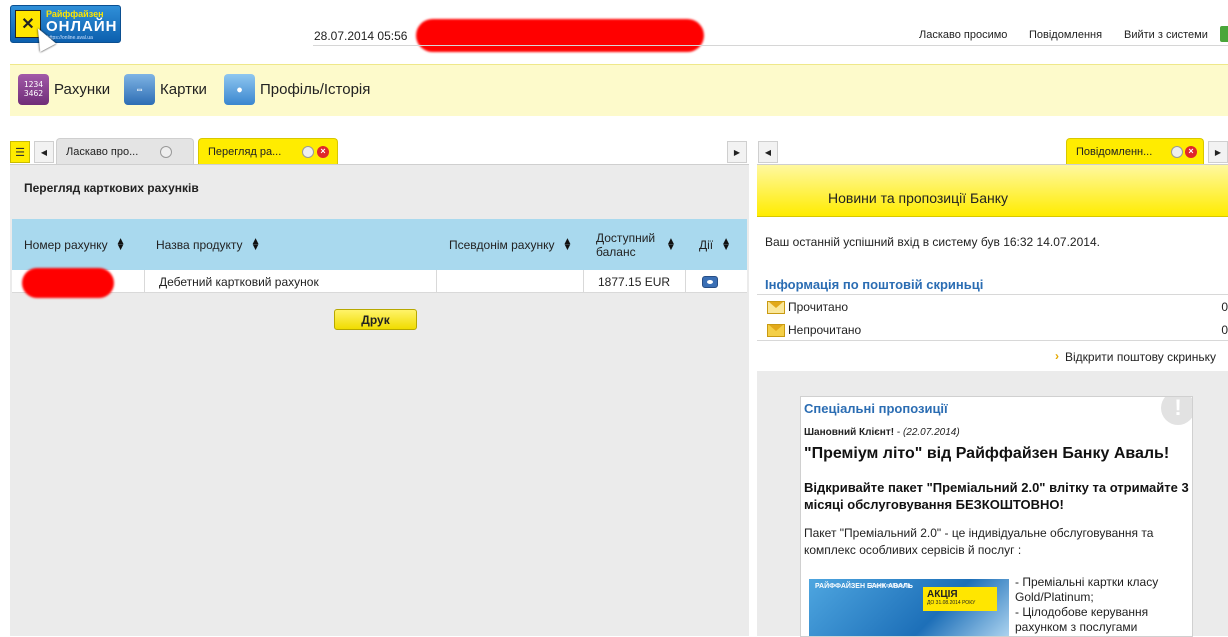 Image resolution: width=1228 pixels, height=637 pixels. I want to click on list-item: Прочитано 0, so click(992, 307).